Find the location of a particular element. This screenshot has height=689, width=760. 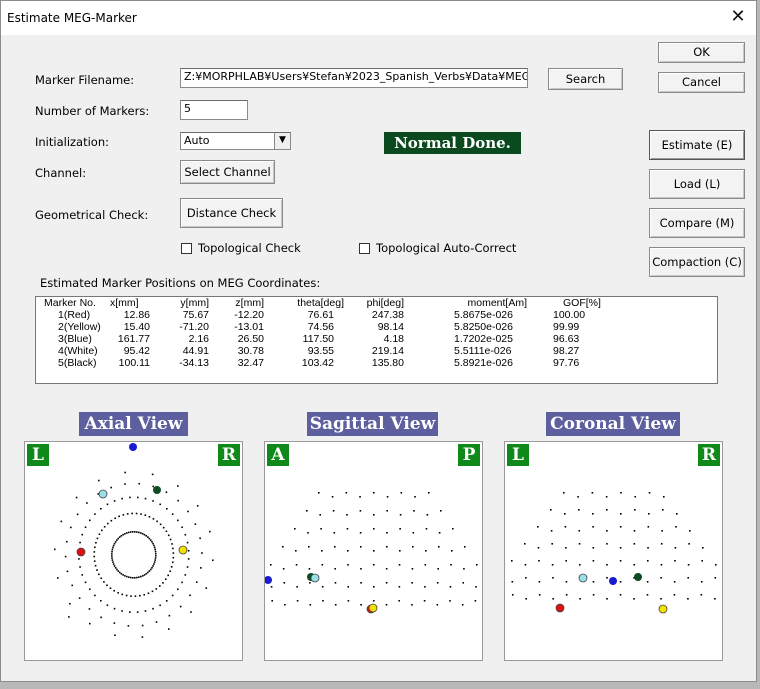

close-icon: ✕ is located at coordinates (738, 17).